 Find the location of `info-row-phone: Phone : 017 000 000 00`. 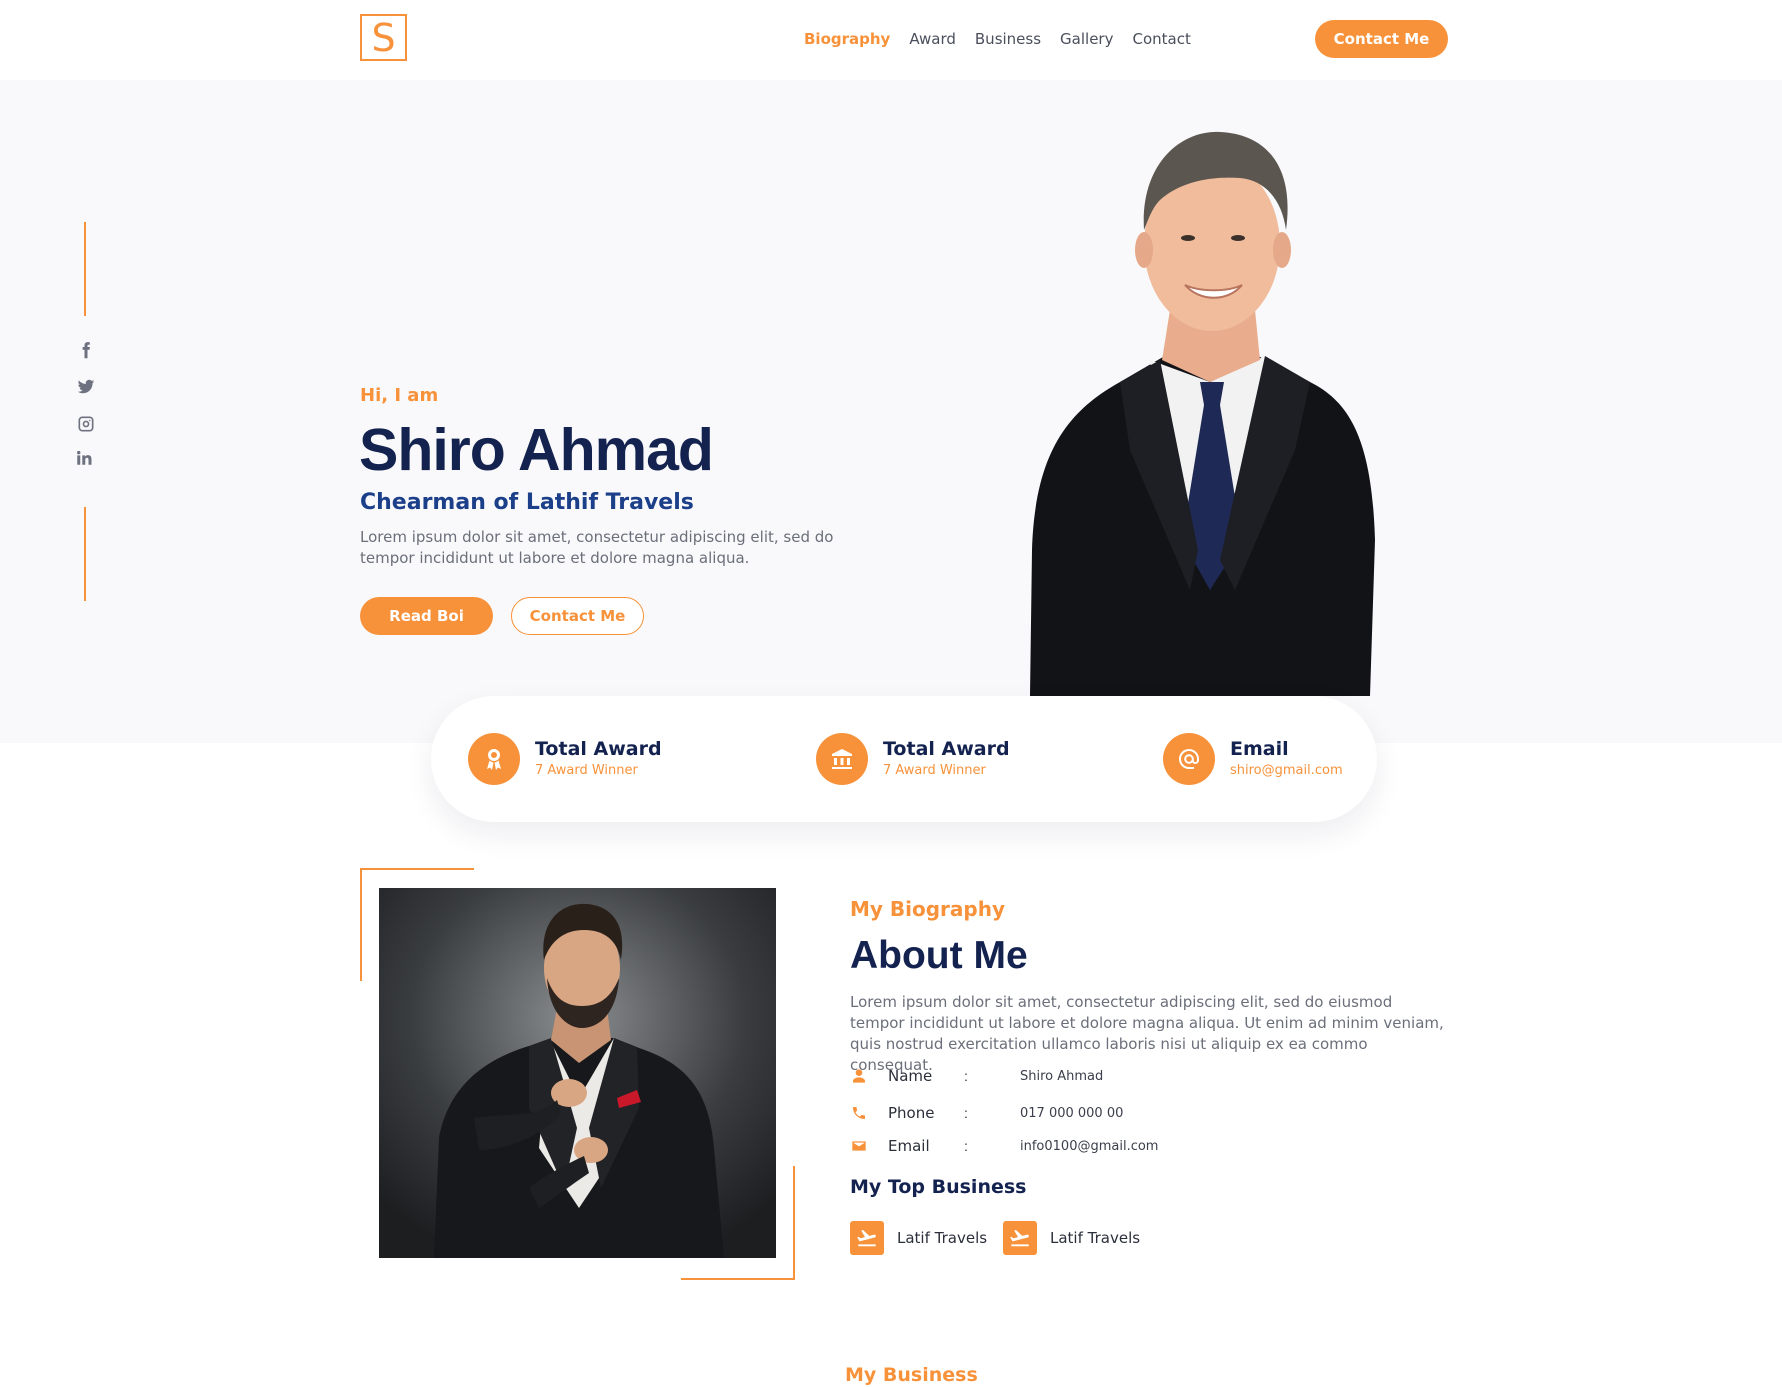

info-row-phone: Phone : 017 000 000 00 is located at coordinates (986, 1113).